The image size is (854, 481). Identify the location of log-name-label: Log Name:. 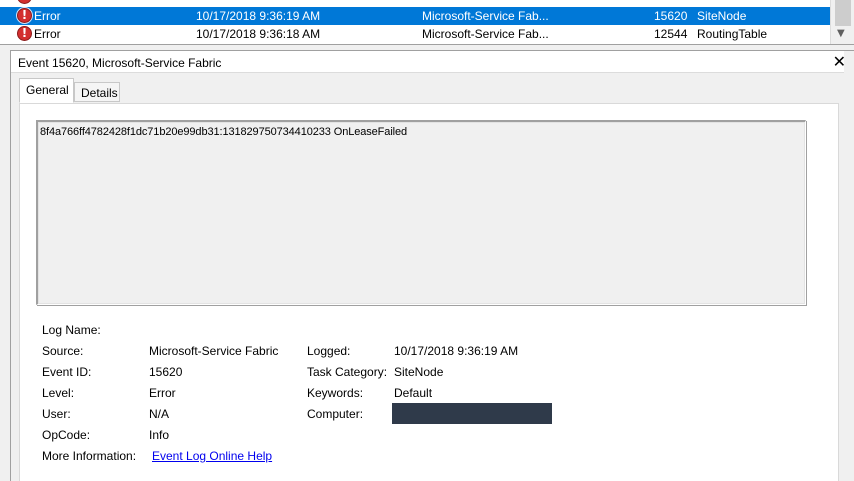
(71, 330).